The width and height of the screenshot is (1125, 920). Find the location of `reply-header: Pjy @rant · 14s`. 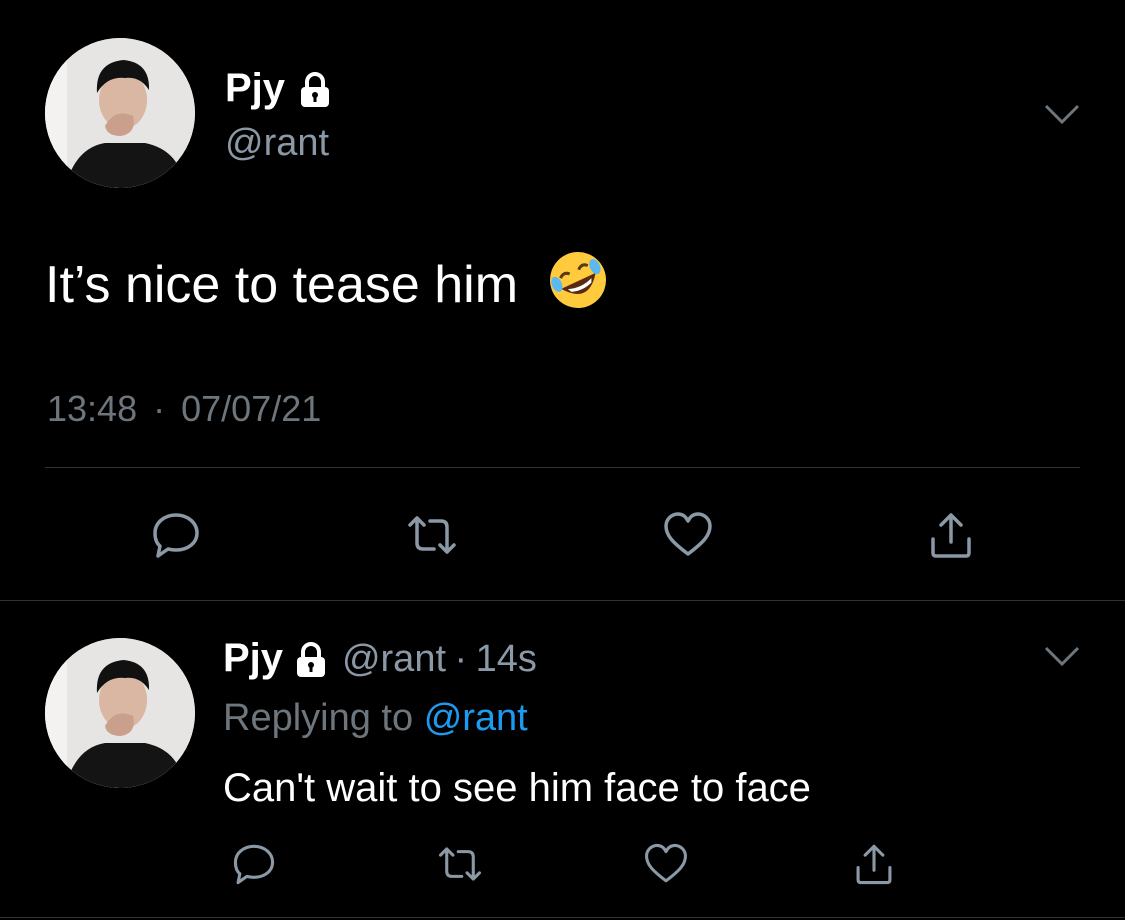

reply-header: Pjy @rant · 14s is located at coordinates (380, 662).